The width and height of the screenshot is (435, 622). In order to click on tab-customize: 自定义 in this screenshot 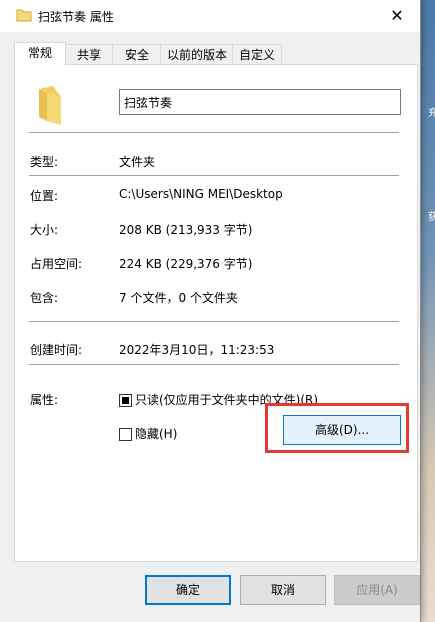, I will do `click(257, 54)`.